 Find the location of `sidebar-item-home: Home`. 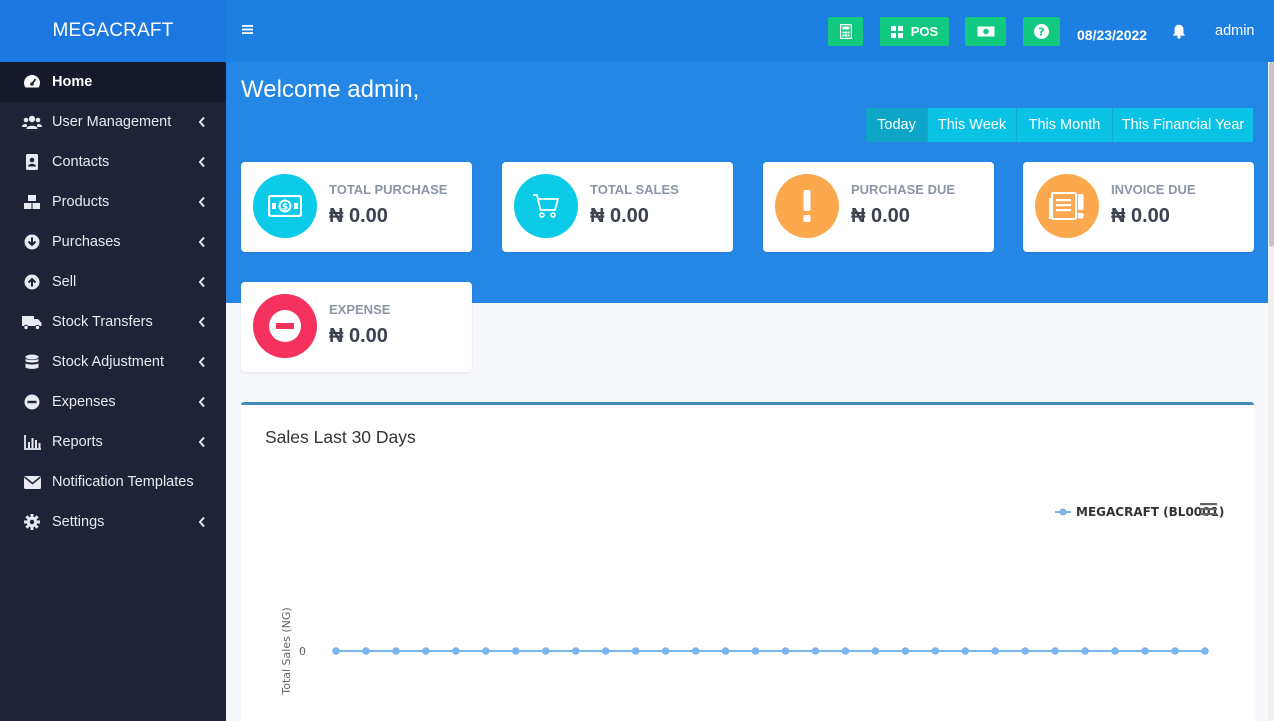

sidebar-item-home: Home is located at coordinates (113, 82).